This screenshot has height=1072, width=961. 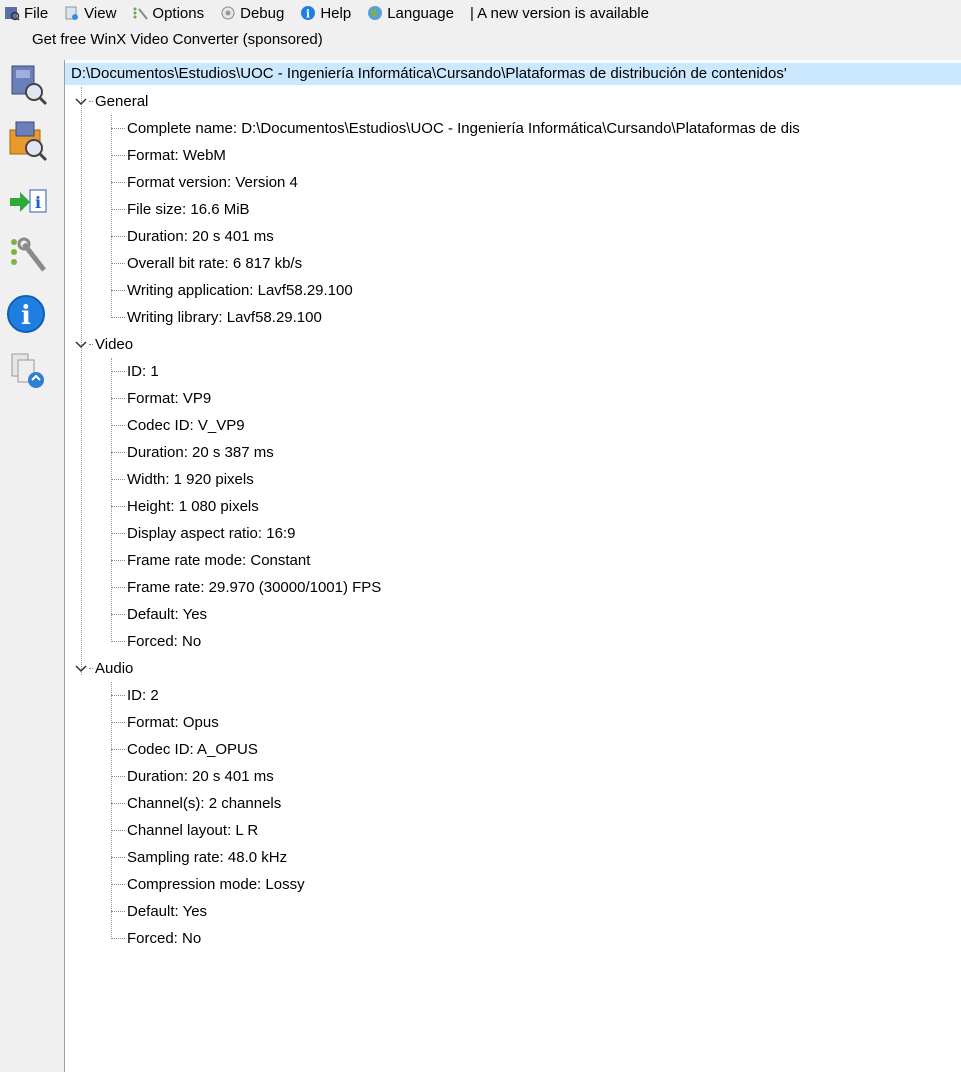 I want to click on tree-item-text: File size: 16.6 MiB, so click(x=188, y=209).